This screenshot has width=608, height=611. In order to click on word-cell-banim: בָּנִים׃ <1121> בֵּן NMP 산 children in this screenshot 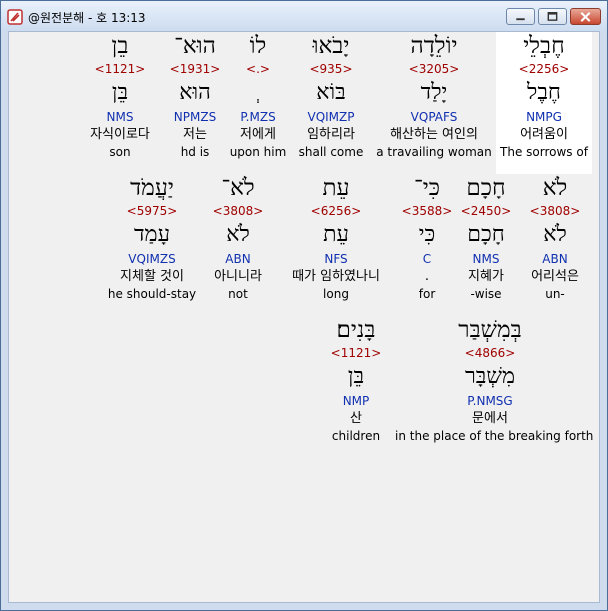, I will do `click(356, 380)`.